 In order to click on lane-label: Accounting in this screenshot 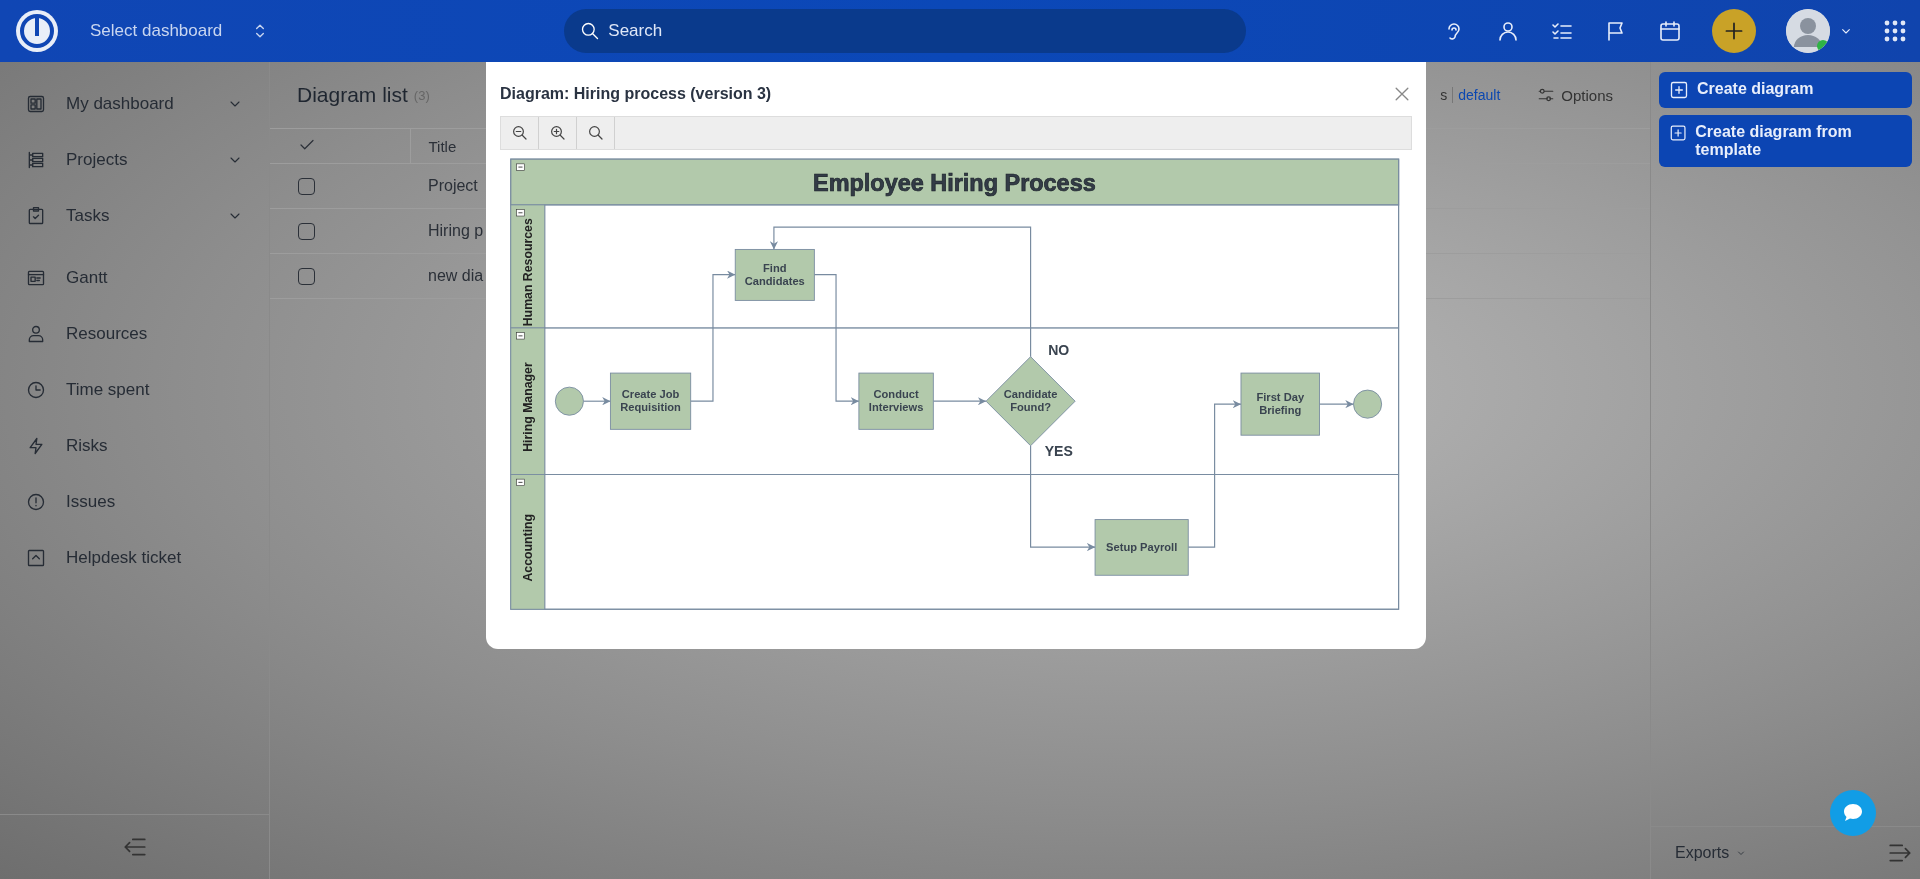, I will do `click(527, 547)`.